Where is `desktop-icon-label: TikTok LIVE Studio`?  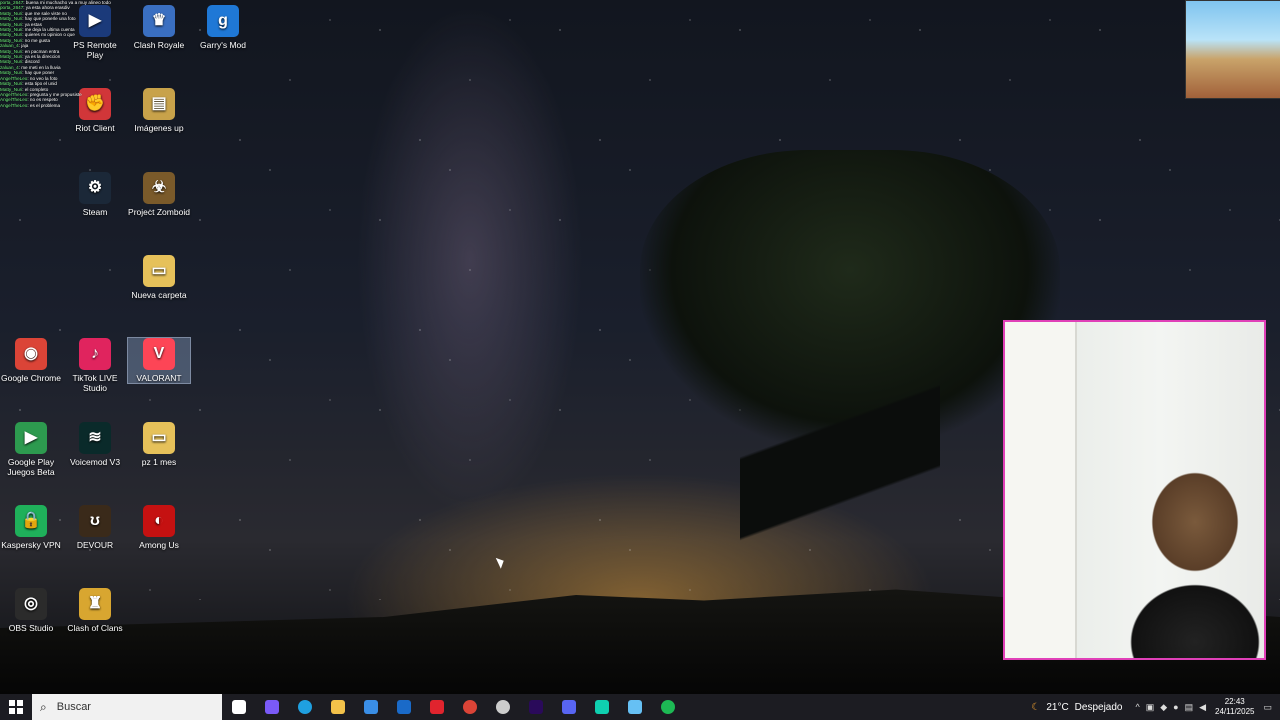
desktop-icon-label: TikTok LIVE Studio is located at coordinates (95, 383).